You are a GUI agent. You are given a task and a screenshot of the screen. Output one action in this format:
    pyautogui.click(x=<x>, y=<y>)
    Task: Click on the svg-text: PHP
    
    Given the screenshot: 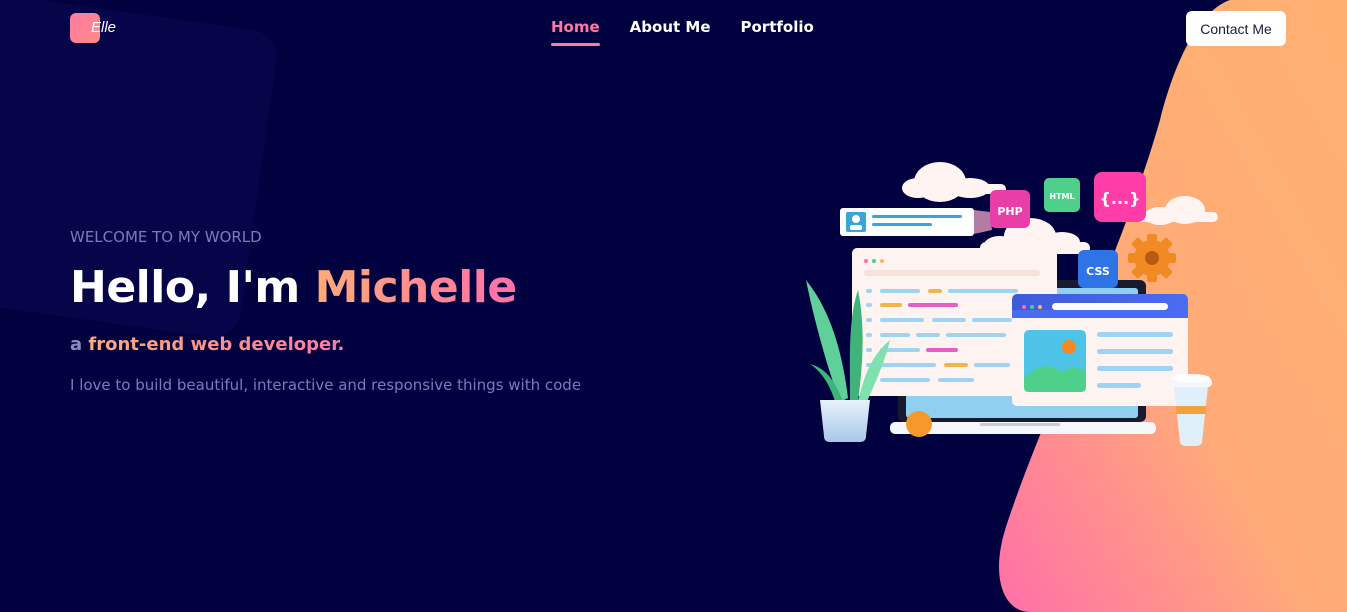 What is the action you would take?
    pyautogui.click(x=1009, y=211)
    